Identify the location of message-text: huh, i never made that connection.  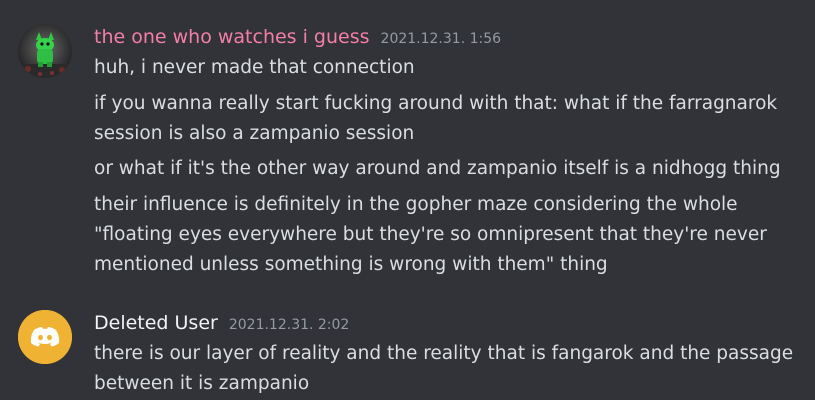
(254, 67).